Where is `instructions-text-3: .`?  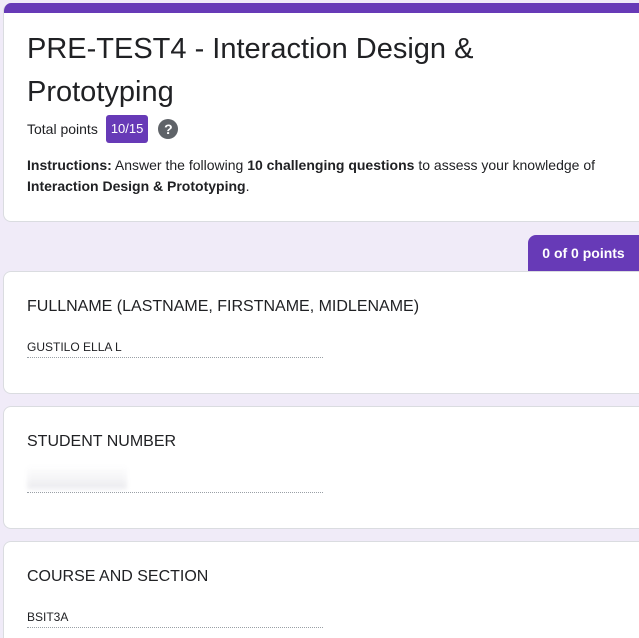
instructions-text-3: . is located at coordinates (247, 186).